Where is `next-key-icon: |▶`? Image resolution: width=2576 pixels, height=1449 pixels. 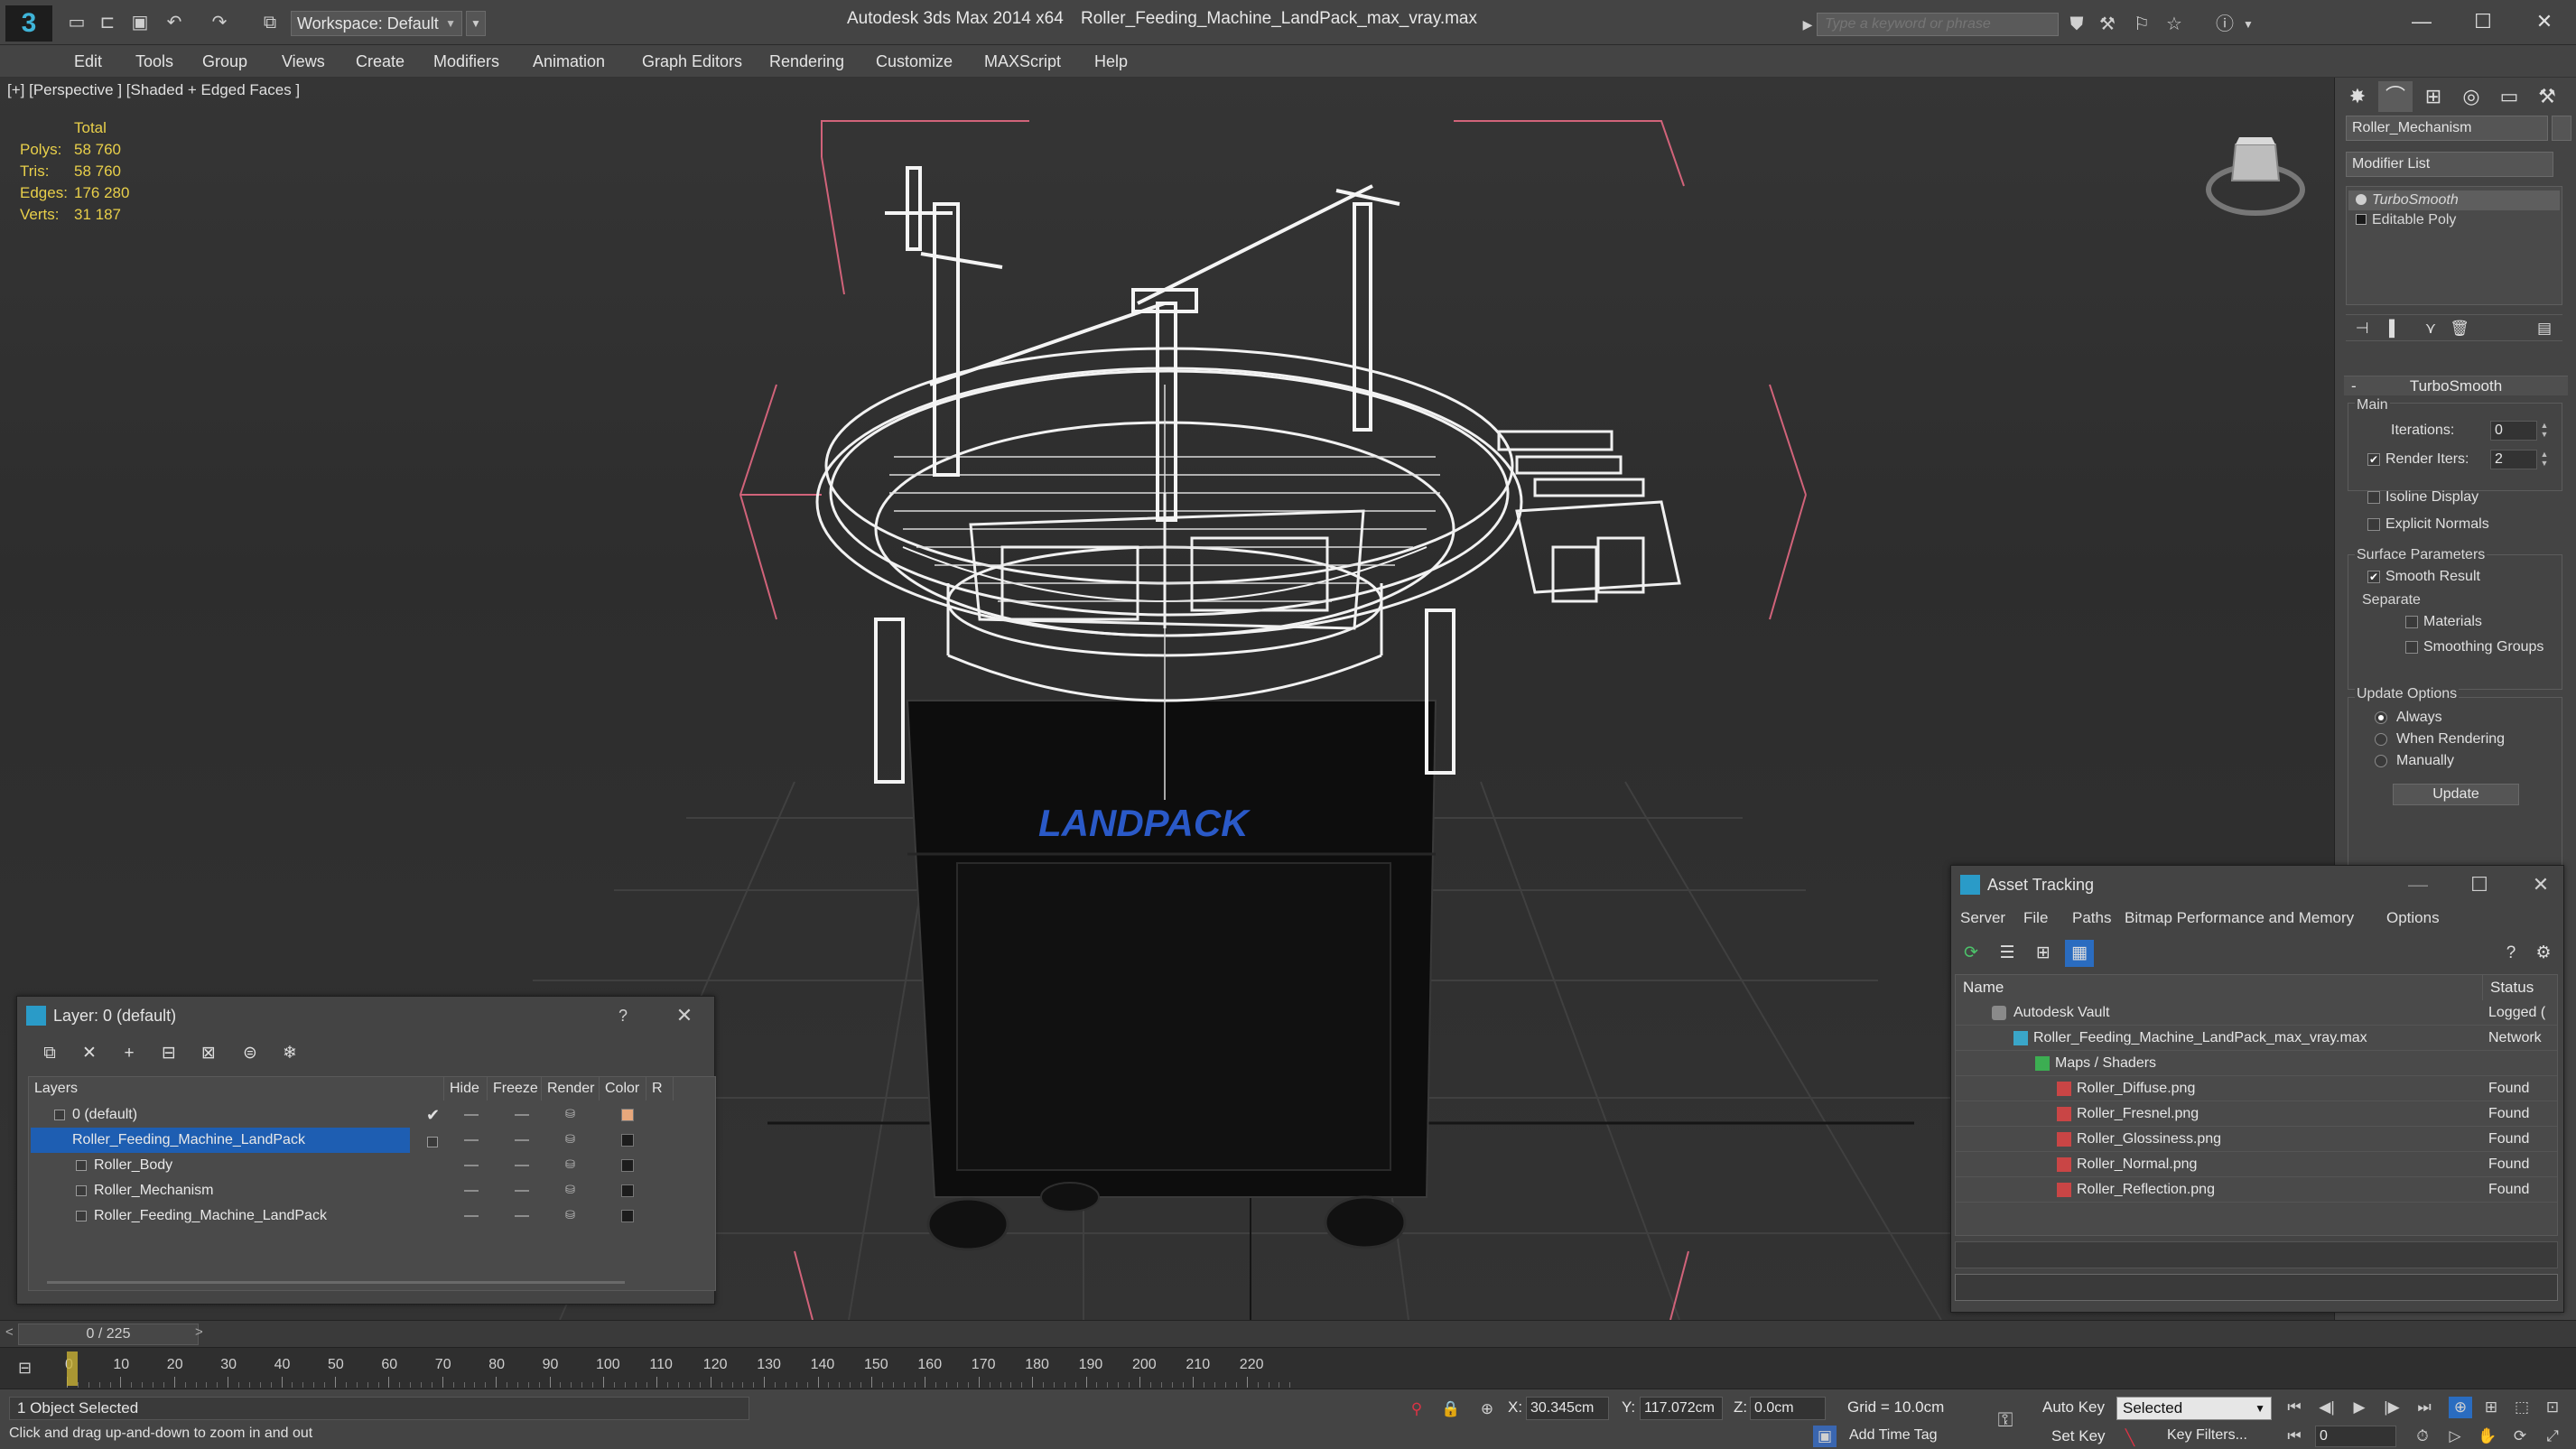 next-key-icon: |▶ is located at coordinates (2392, 1407).